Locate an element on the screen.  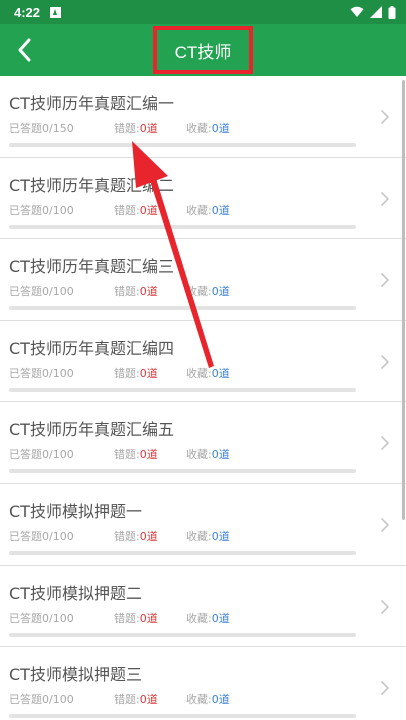
back-button is located at coordinates (25, 50).